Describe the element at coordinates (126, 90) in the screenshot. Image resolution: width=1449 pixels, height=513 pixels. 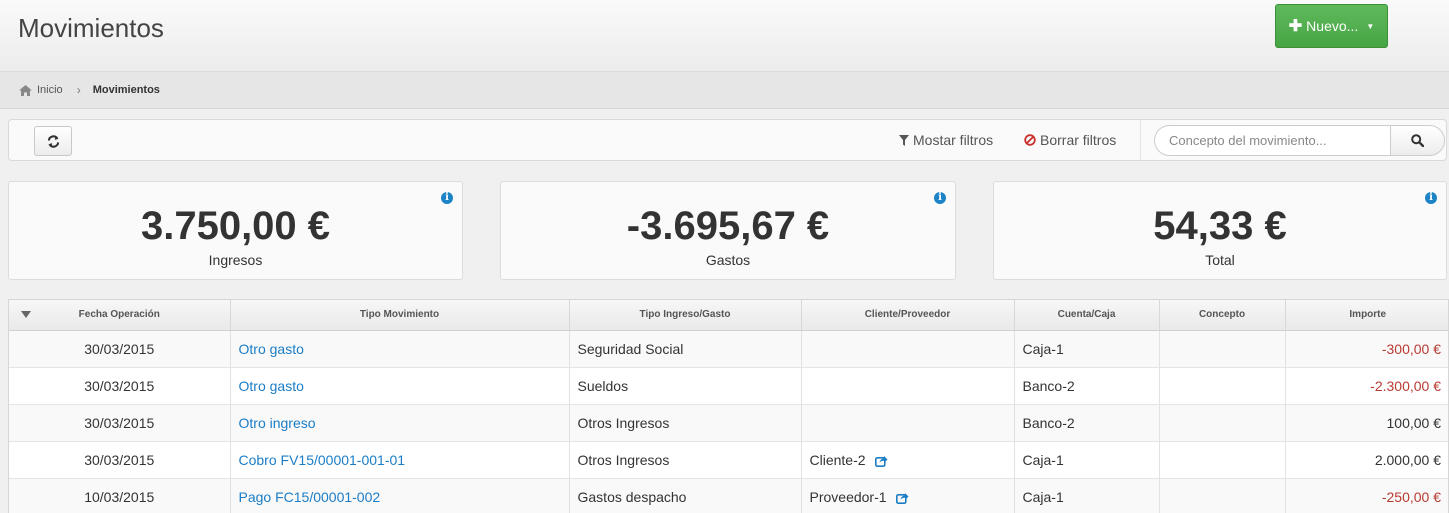
I see `breadcrumb-current: Movimientos` at that location.